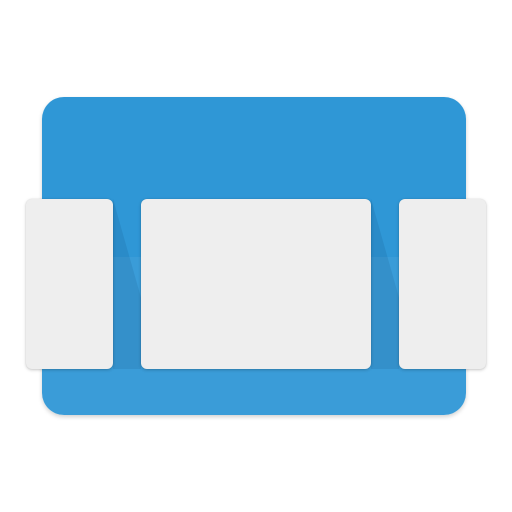 Image resolution: width=512 pixels, height=512 pixels. Describe the element at coordinates (69, 284) in the screenshot. I see `card-left` at that location.